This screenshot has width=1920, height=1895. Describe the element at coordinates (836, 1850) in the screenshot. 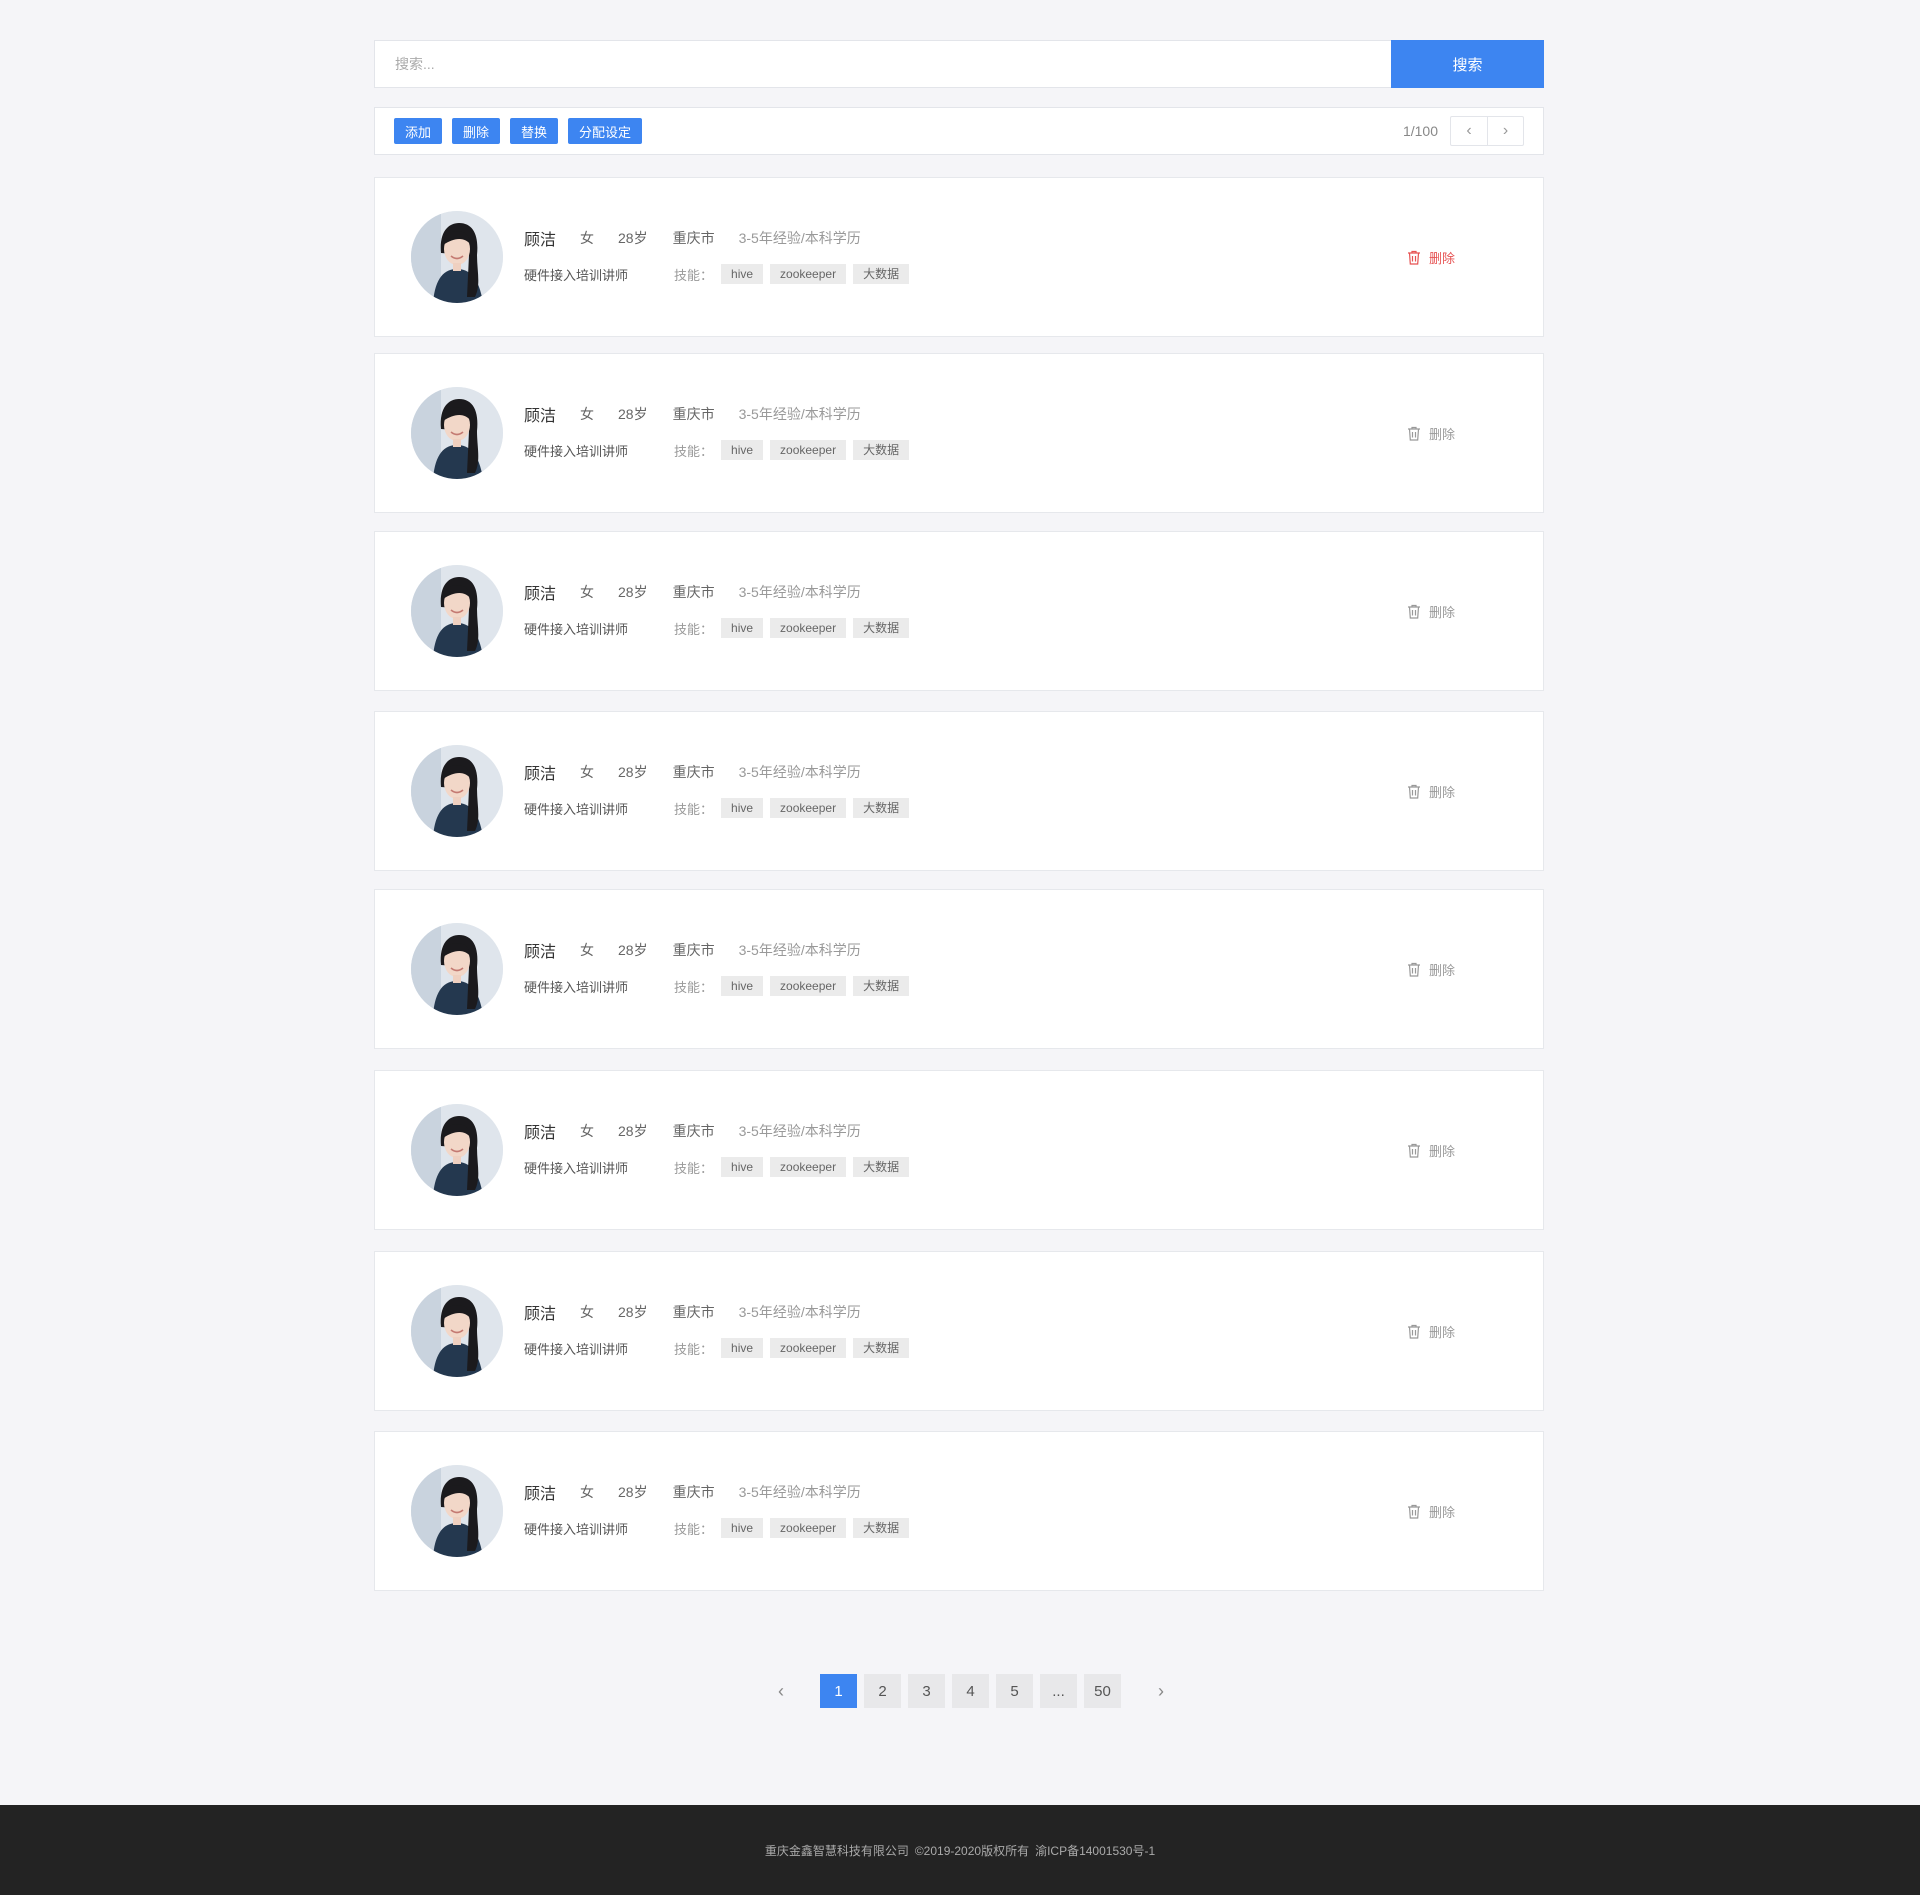

I see `footer-company: 重庆金鑫智慧科技有限公司` at that location.